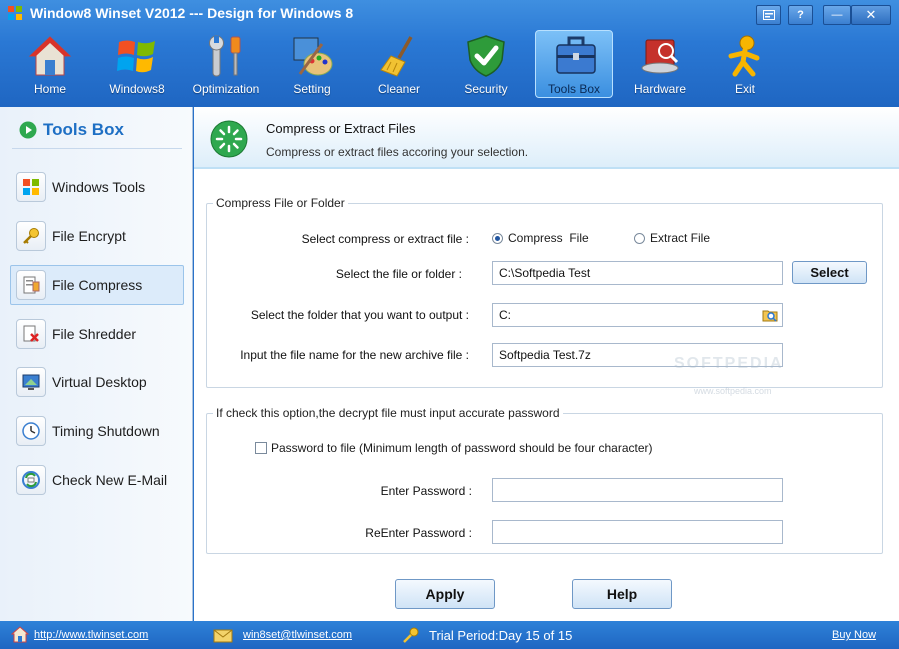  Describe the element at coordinates (501, 635) in the screenshot. I see `trial-period-text: Trial Period:Day 15 of 15` at that location.